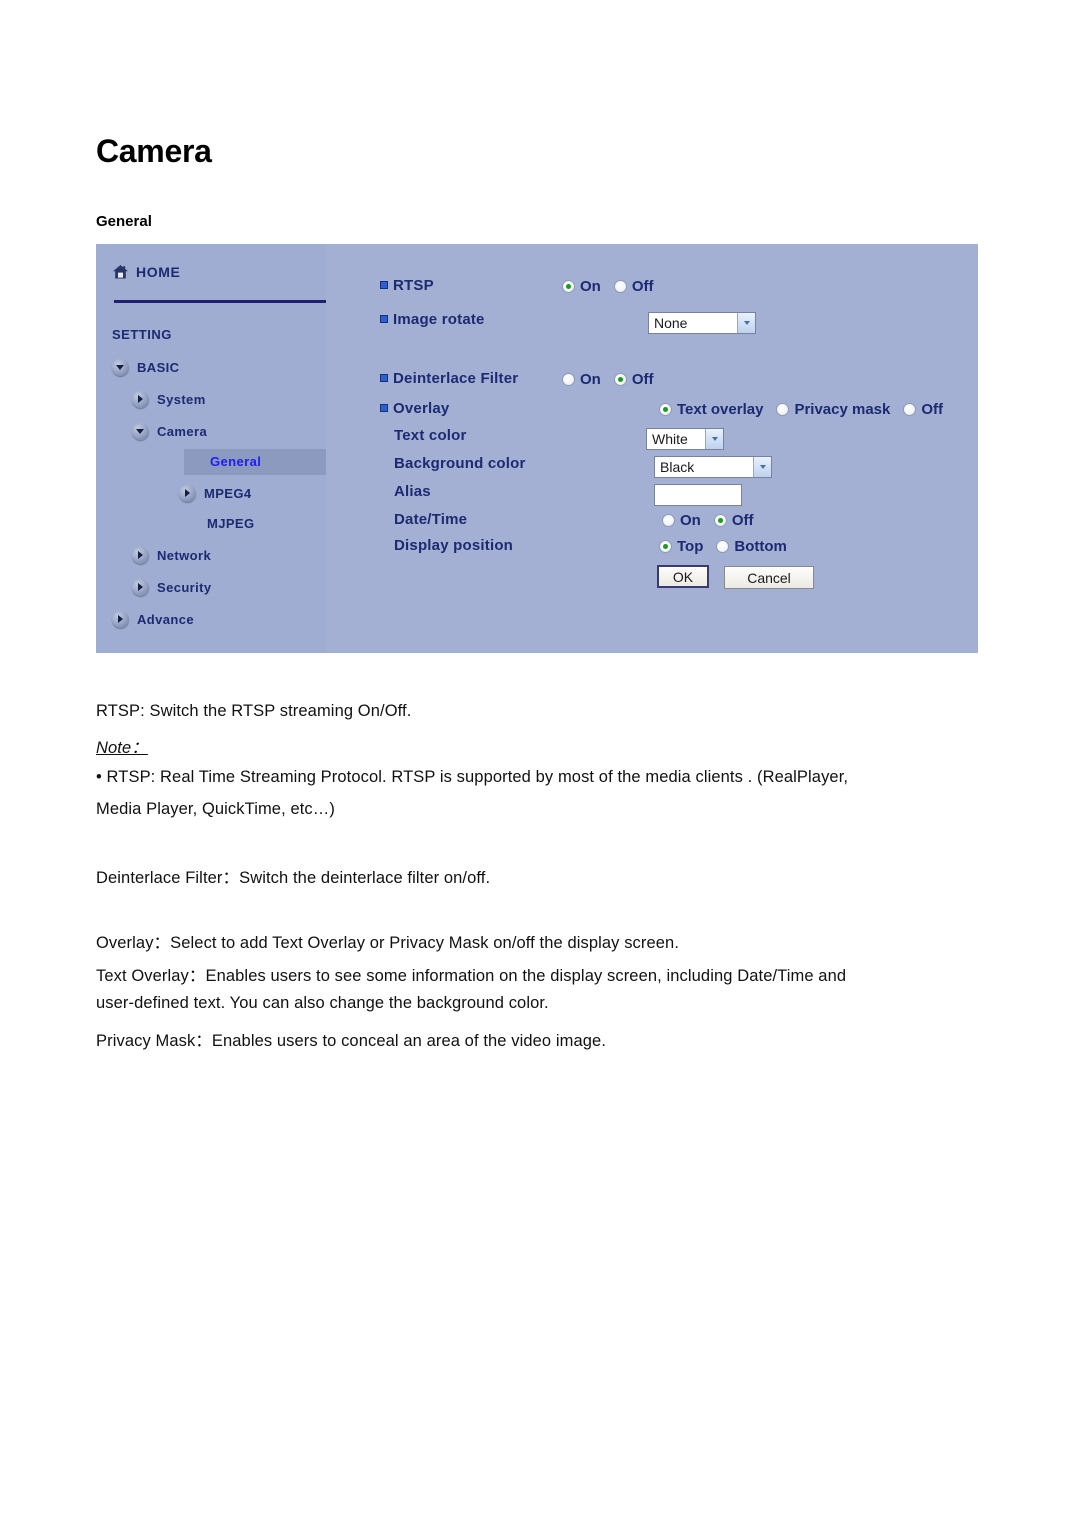  What do you see at coordinates (184, 555) in the screenshot?
I see `sidebar-item-label: Network` at bounding box center [184, 555].